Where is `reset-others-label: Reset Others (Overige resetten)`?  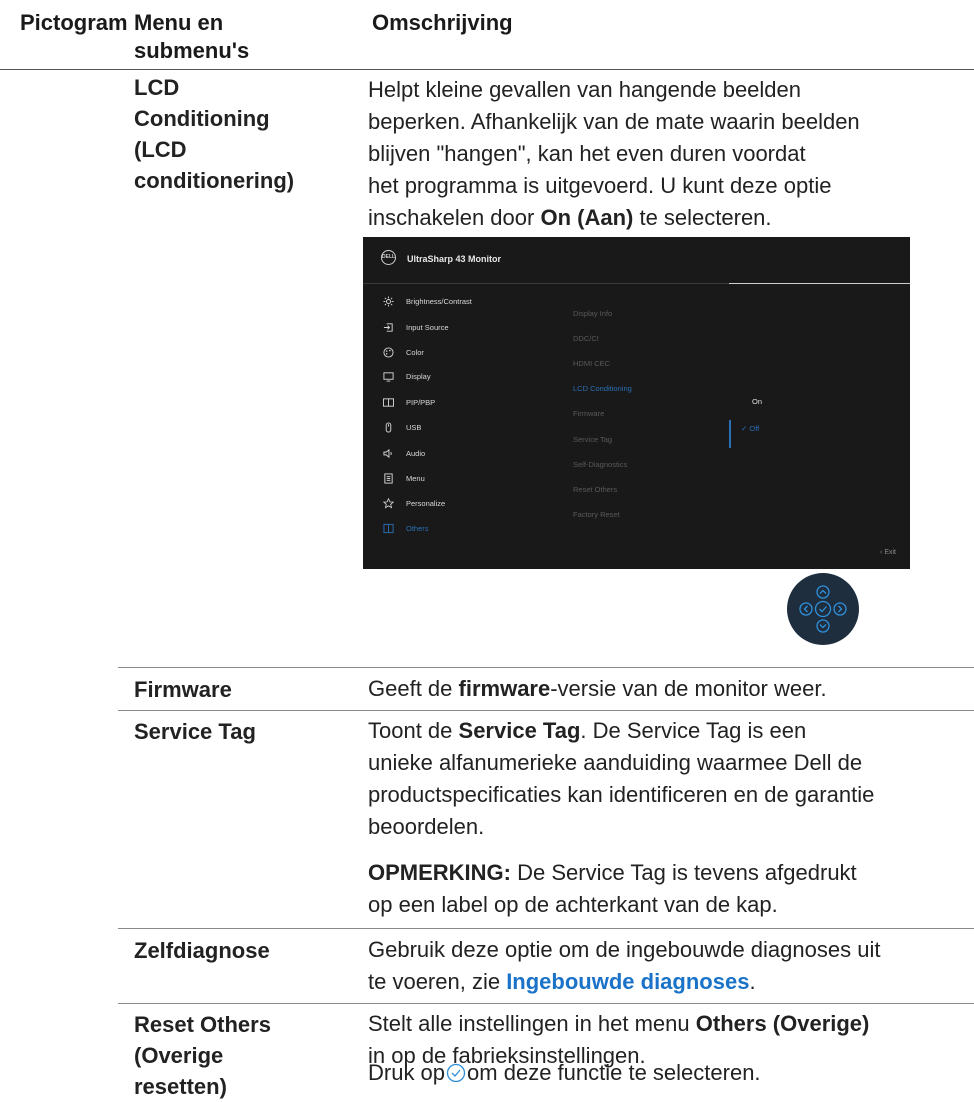 reset-others-label: Reset Others (Overige resetten) is located at coordinates (202, 1055).